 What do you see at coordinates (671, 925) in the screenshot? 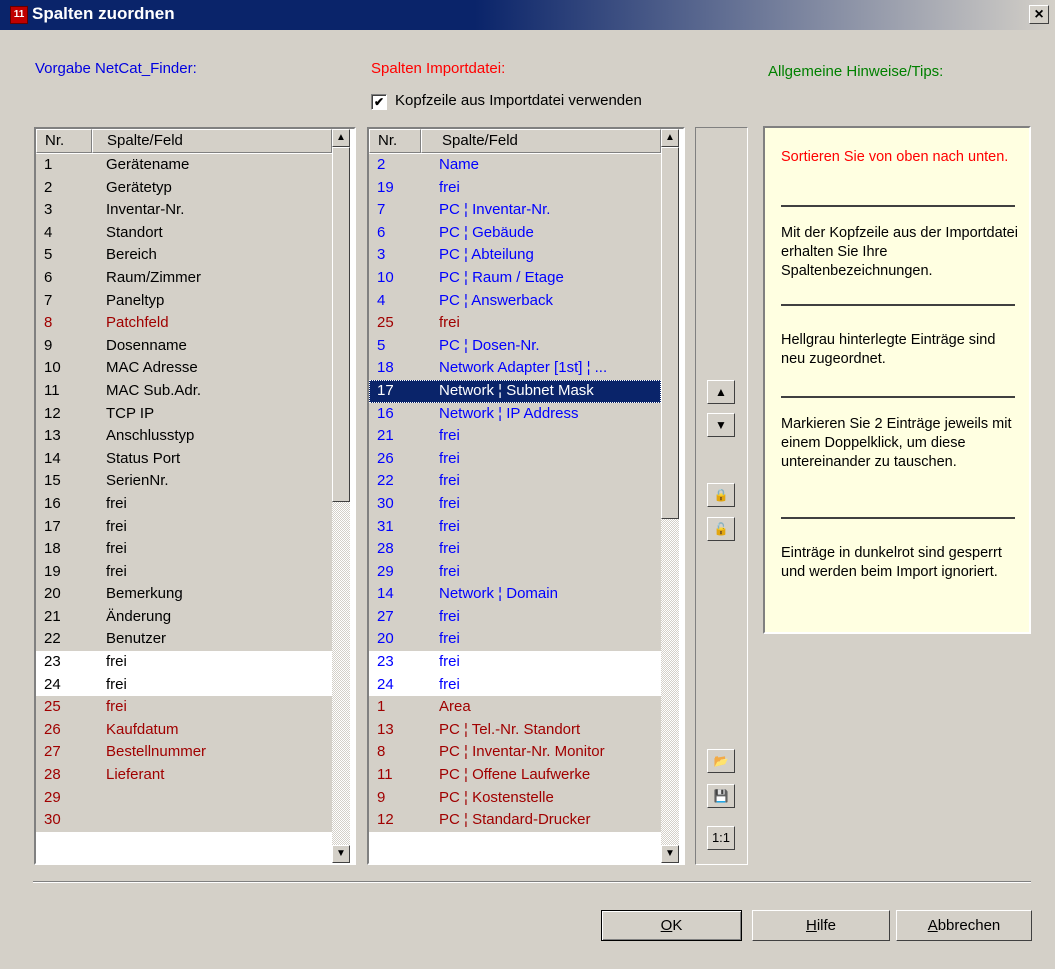
I see `ok-button: OK` at bounding box center [671, 925].